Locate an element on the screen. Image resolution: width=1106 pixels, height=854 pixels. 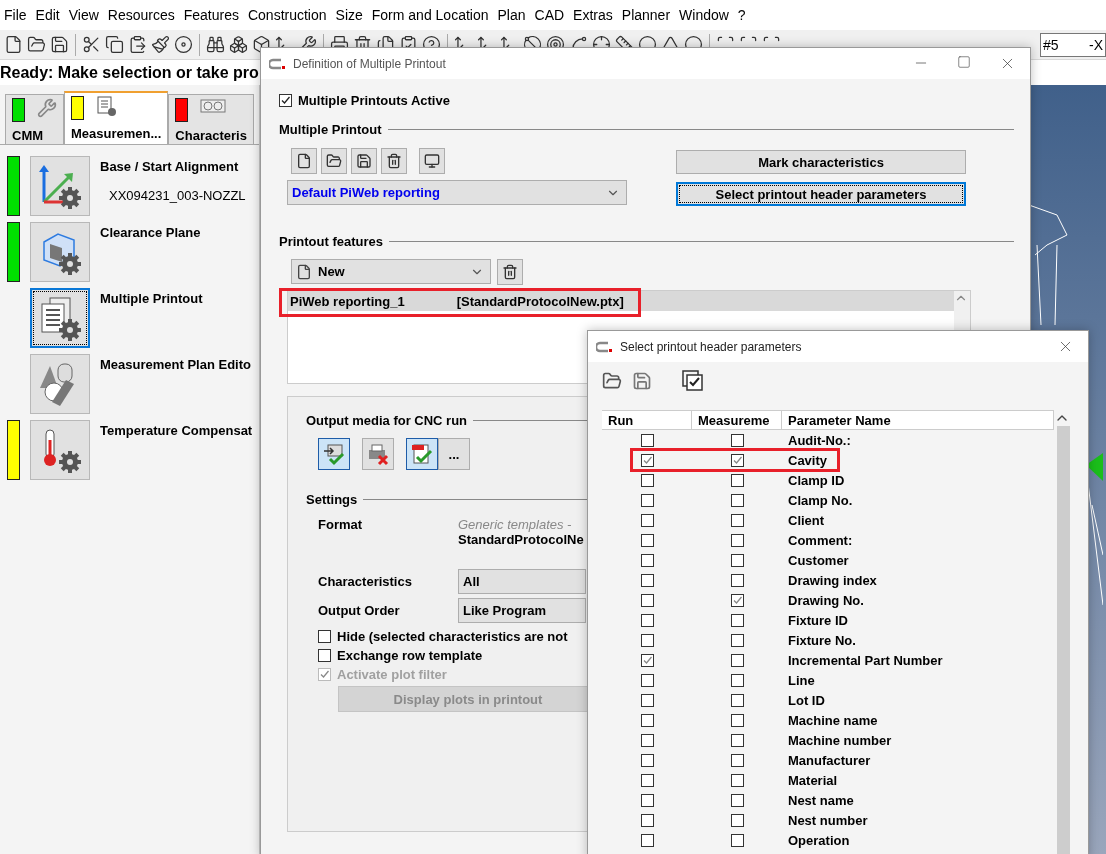
column-header: Parameter Name is located at coordinates (918, 420).